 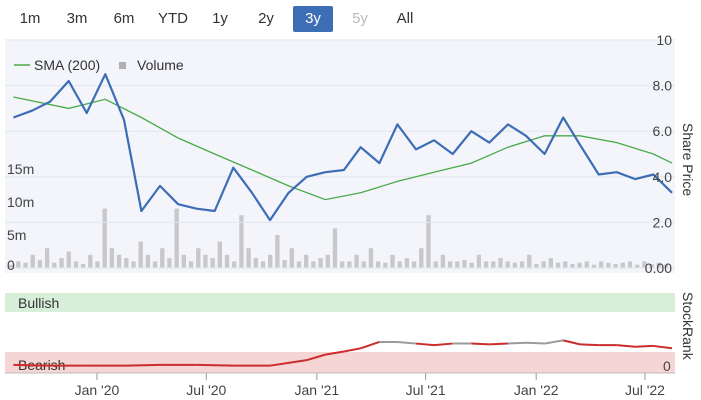 I want to click on x-tick-label: Jan '21, so click(x=317, y=390).